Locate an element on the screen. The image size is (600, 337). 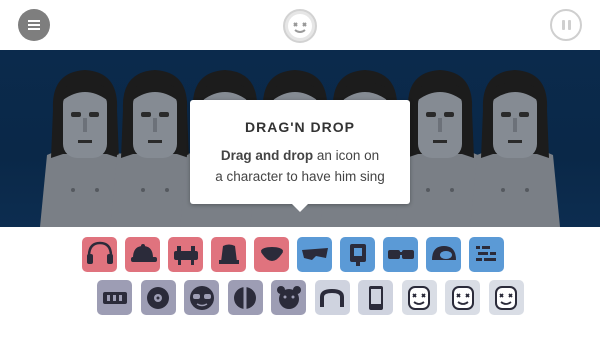
dots-pattern-icon is located at coordinates (485, 253).